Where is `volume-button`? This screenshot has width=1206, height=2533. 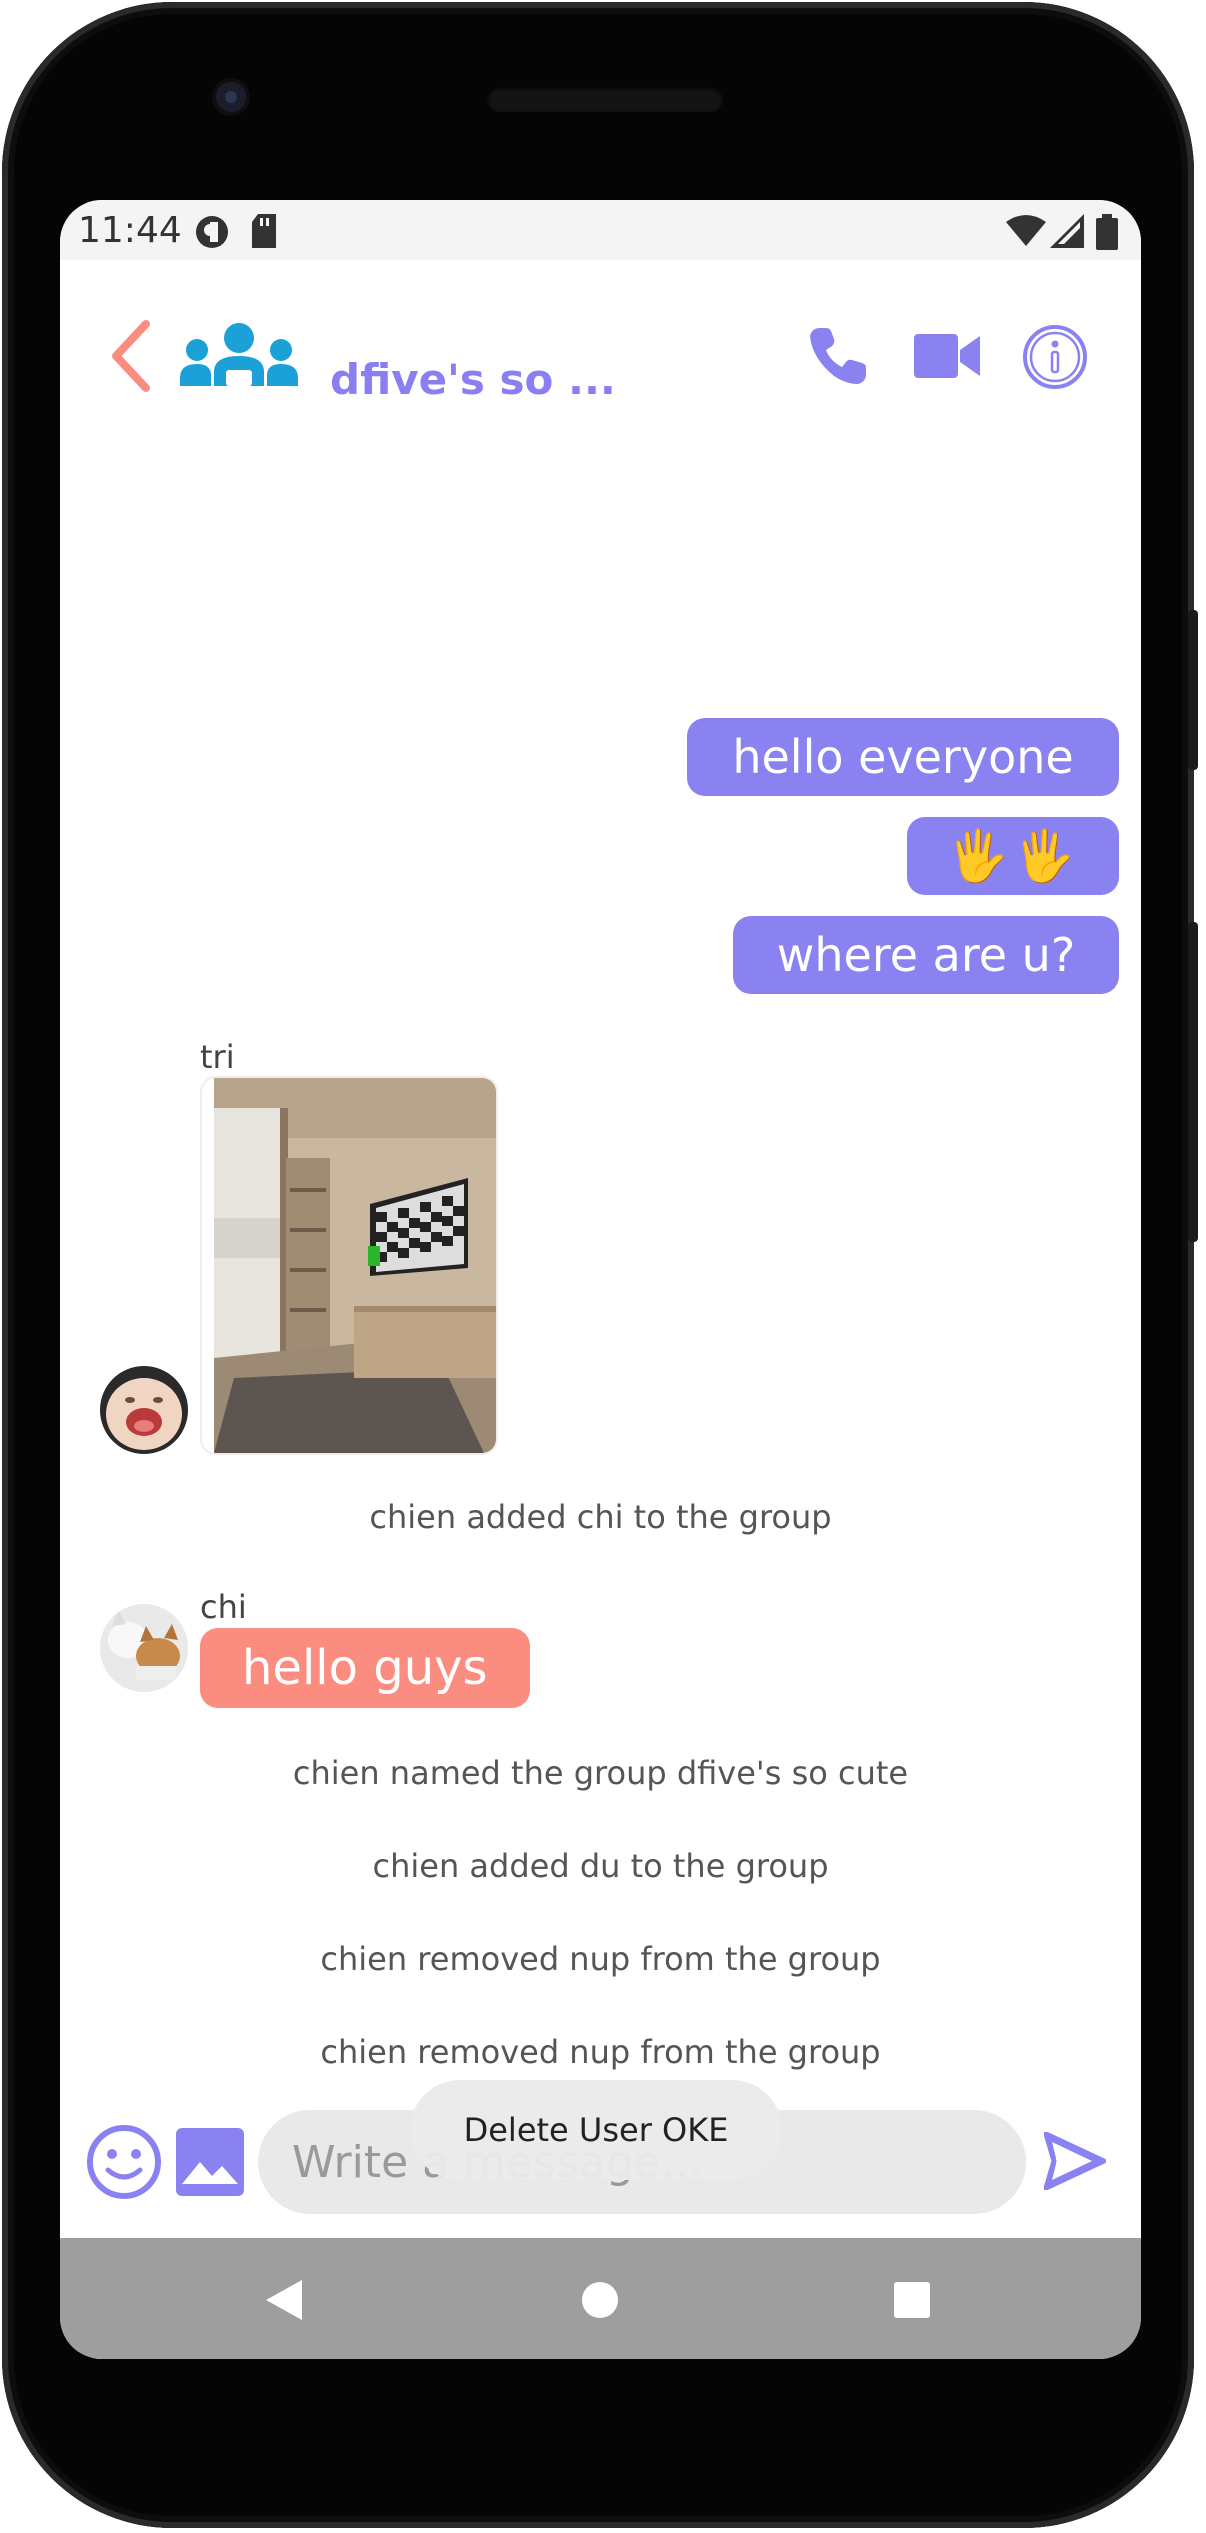
volume-button is located at coordinates (1193, 1082).